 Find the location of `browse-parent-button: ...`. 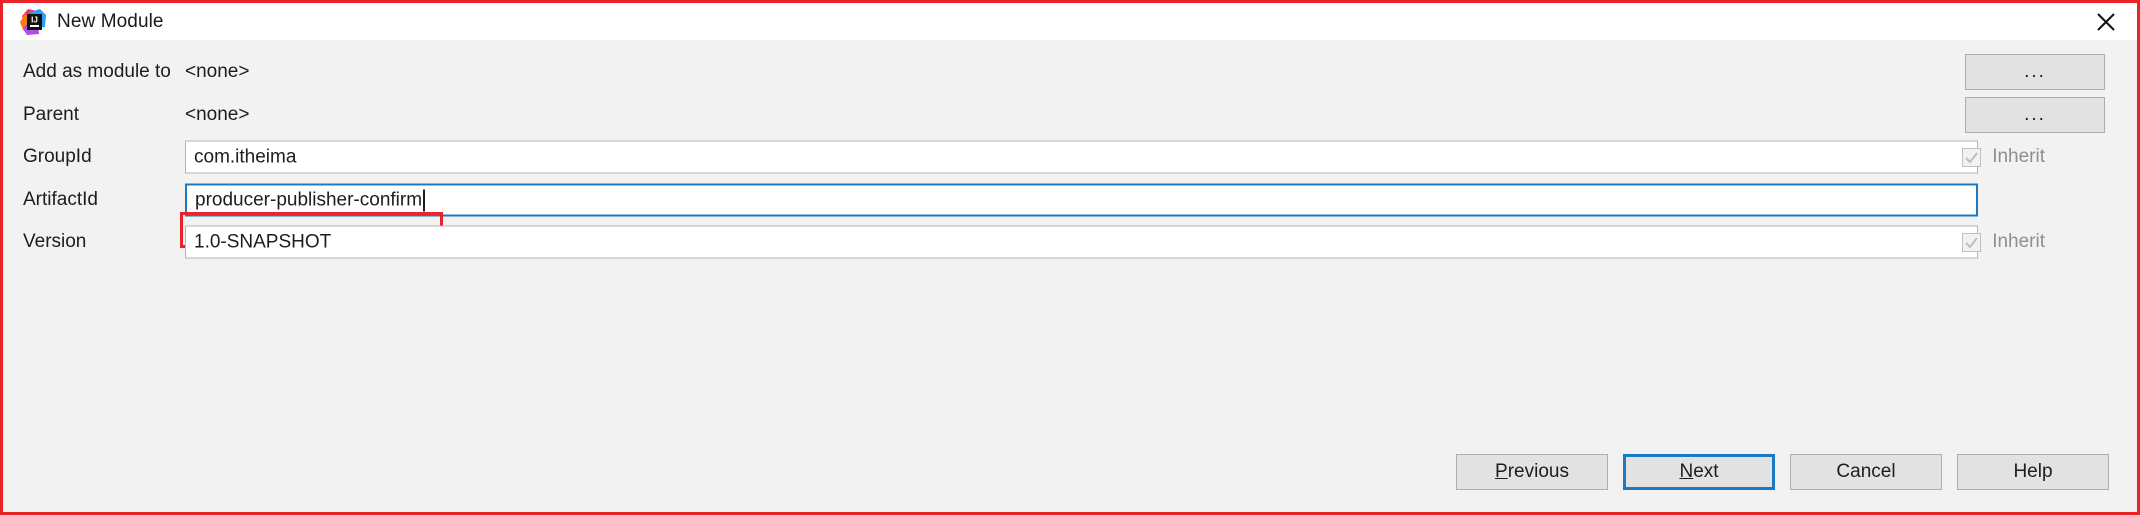

browse-parent-button: ... is located at coordinates (2035, 115).